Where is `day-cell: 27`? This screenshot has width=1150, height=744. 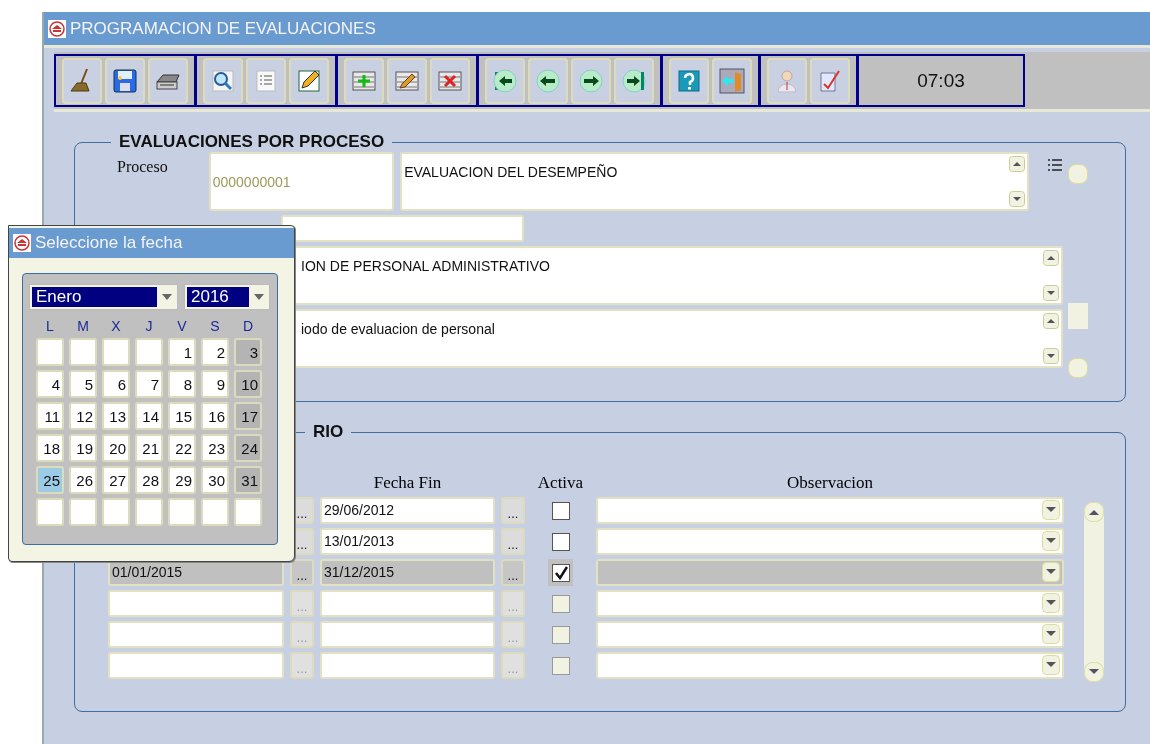
day-cell: 27 is located at coordinates (116, 480).